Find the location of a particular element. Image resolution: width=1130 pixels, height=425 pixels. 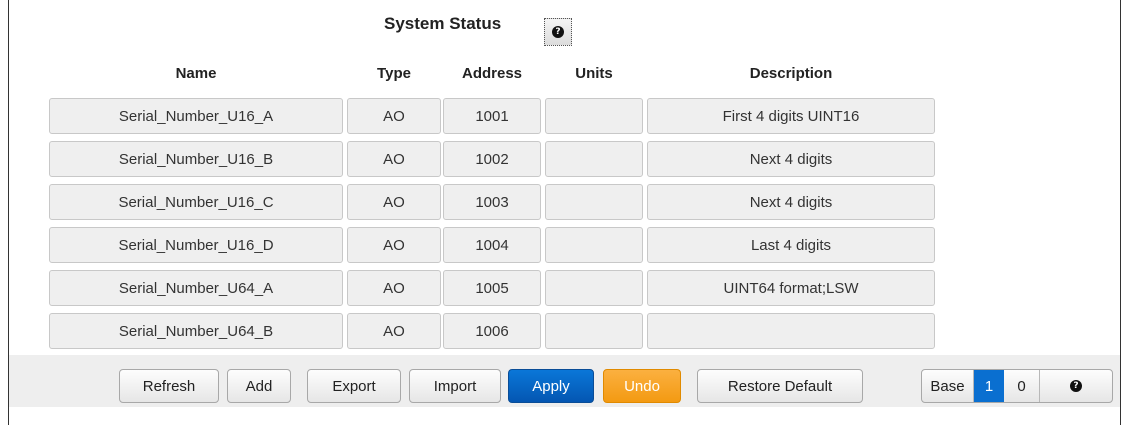

page-title: System Status is located at coordinates (443, 23).